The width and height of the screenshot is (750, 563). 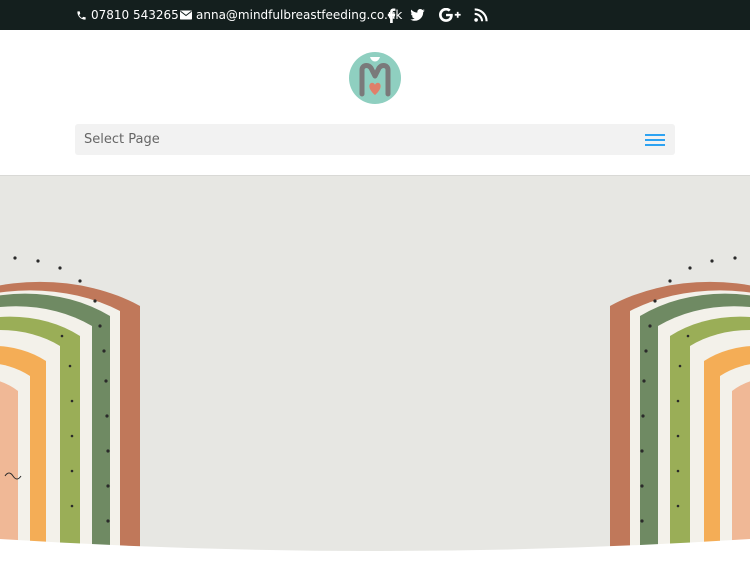 What do you see at coordinates (375, 139) in the screenshot?
I see `mobile-nav-select: Select Page` at bounding box center [375, 139].